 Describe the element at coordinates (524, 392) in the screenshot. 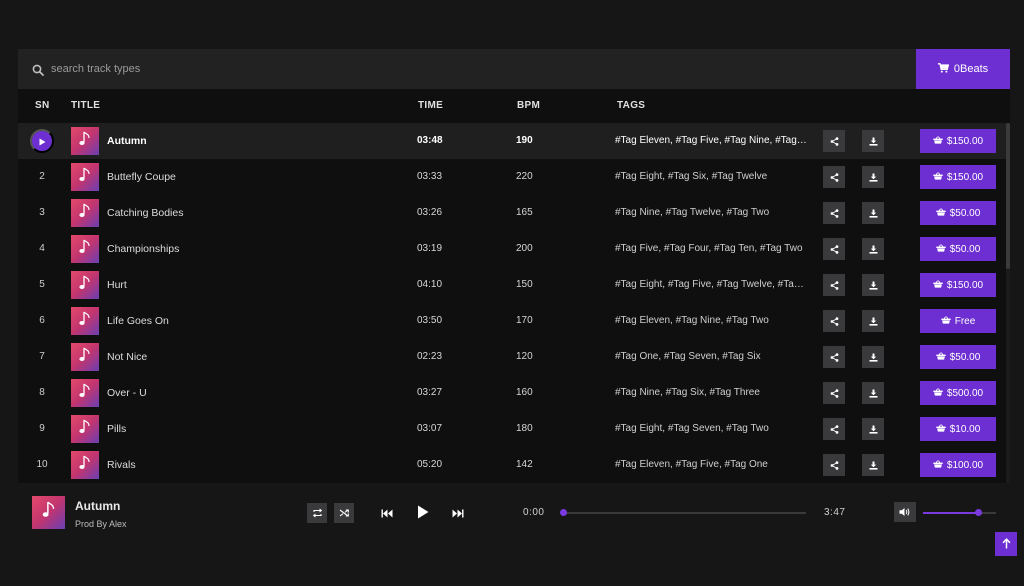

I see `track-bpm: 160` at that location.